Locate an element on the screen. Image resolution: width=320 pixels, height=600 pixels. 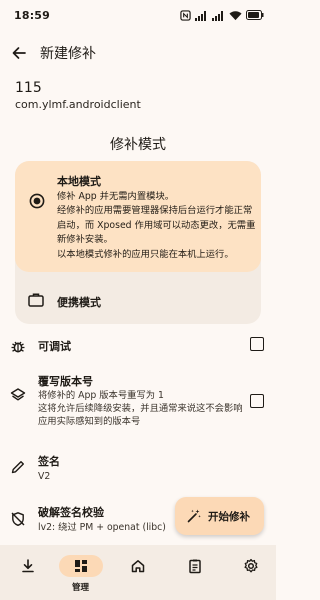
bottom-navigation: 管理 is located at coordinates (138, 572).